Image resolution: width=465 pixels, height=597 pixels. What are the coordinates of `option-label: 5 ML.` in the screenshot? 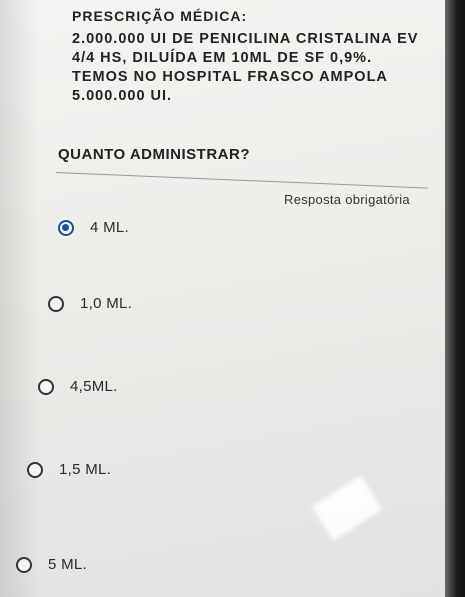 It's located at (68, 564).